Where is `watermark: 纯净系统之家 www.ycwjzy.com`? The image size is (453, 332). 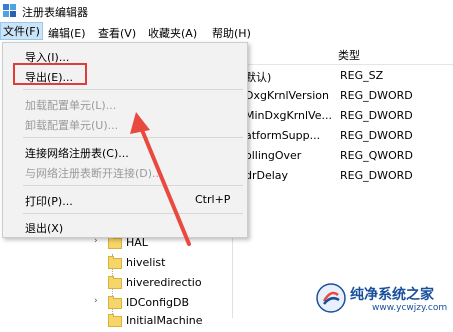
watermark: 纯净系统之家 www.ycwjzy.com is located at coordinates (384, 299).